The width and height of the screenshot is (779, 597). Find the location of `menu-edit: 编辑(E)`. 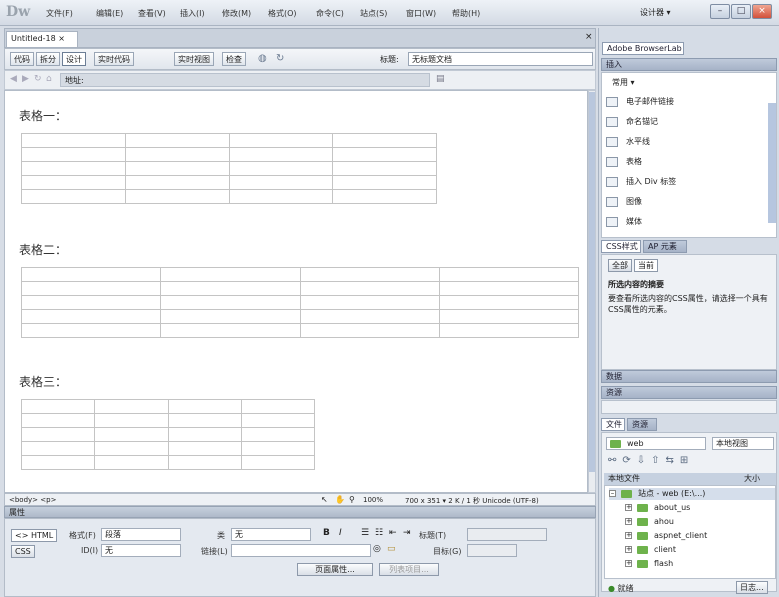

menu-edit: 编辑(E) is located at coordinates (109, 13).